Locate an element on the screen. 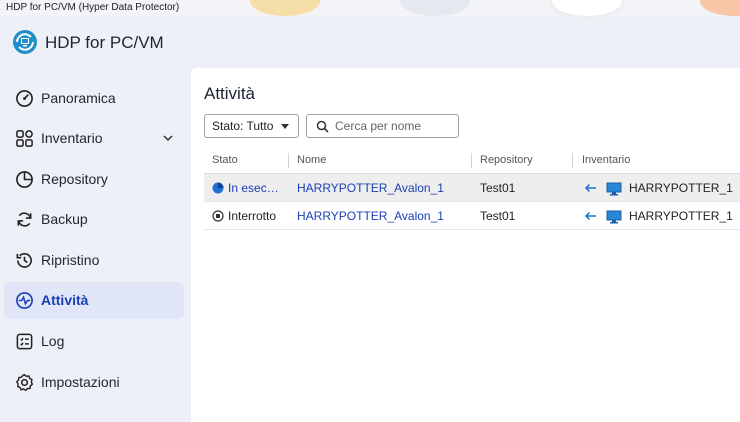 The image size is (740, 422). sidebar-item-backup: Backup is located at coordinates (94, 219).